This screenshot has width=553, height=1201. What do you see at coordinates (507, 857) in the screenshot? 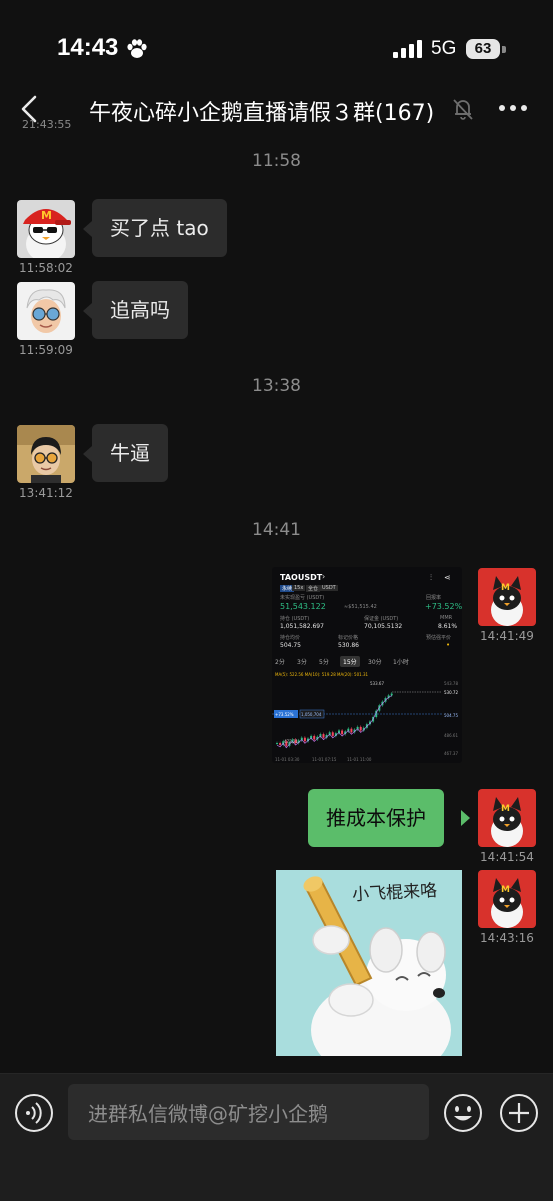
I see `message-time: 14:41:54` at bounding box center [507, 857].